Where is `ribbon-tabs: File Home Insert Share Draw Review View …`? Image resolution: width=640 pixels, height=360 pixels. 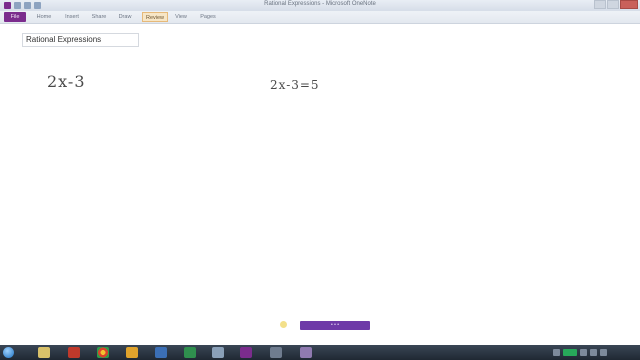 ribbon-tabs: File Home Insert Share Draw Review View … is located at coordinates (320, 17).